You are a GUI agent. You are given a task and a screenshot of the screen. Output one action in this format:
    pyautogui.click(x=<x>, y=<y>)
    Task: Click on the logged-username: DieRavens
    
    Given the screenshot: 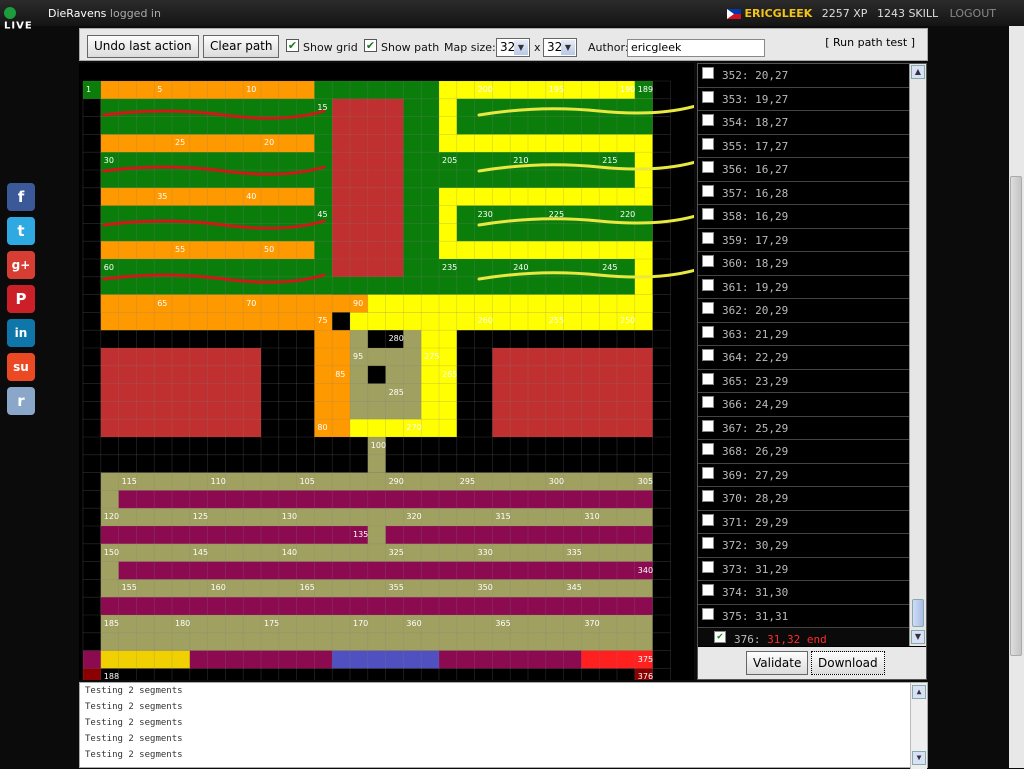 What is the action you would take?
    pyautogui.click(x=77, y=13)
    